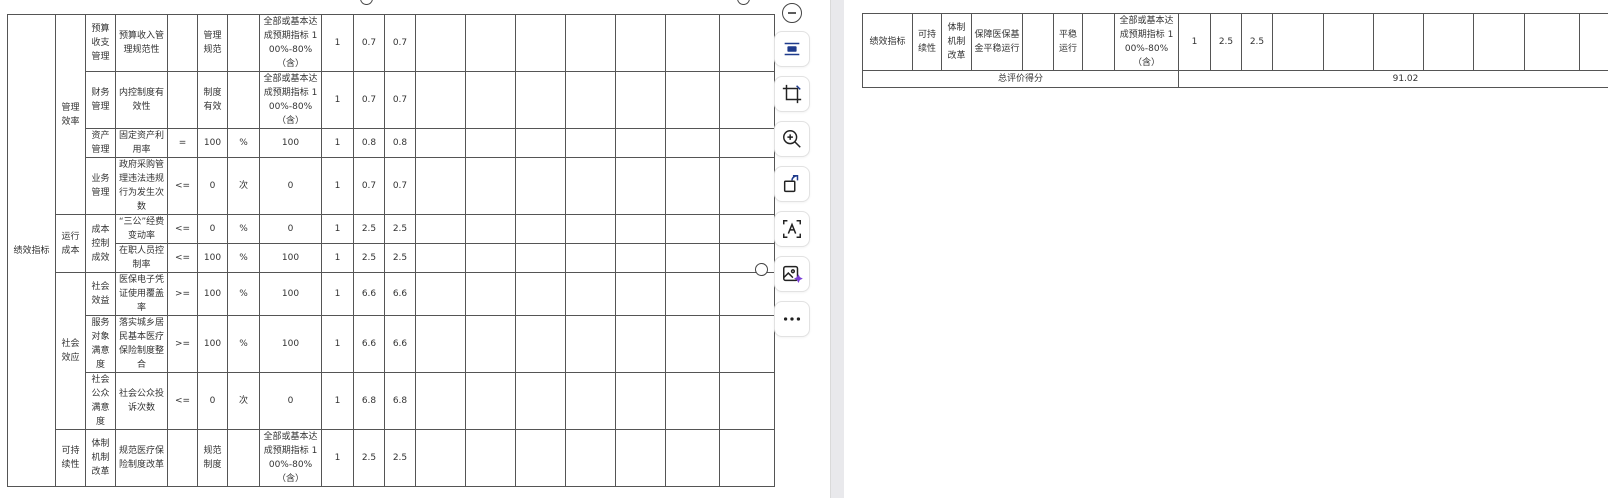 The width and height of the screenshot is (1608, 498). What do you see at coordinates (182, 143) in the screenshot?
I see `cell: =` at bounding box center [182, 143].